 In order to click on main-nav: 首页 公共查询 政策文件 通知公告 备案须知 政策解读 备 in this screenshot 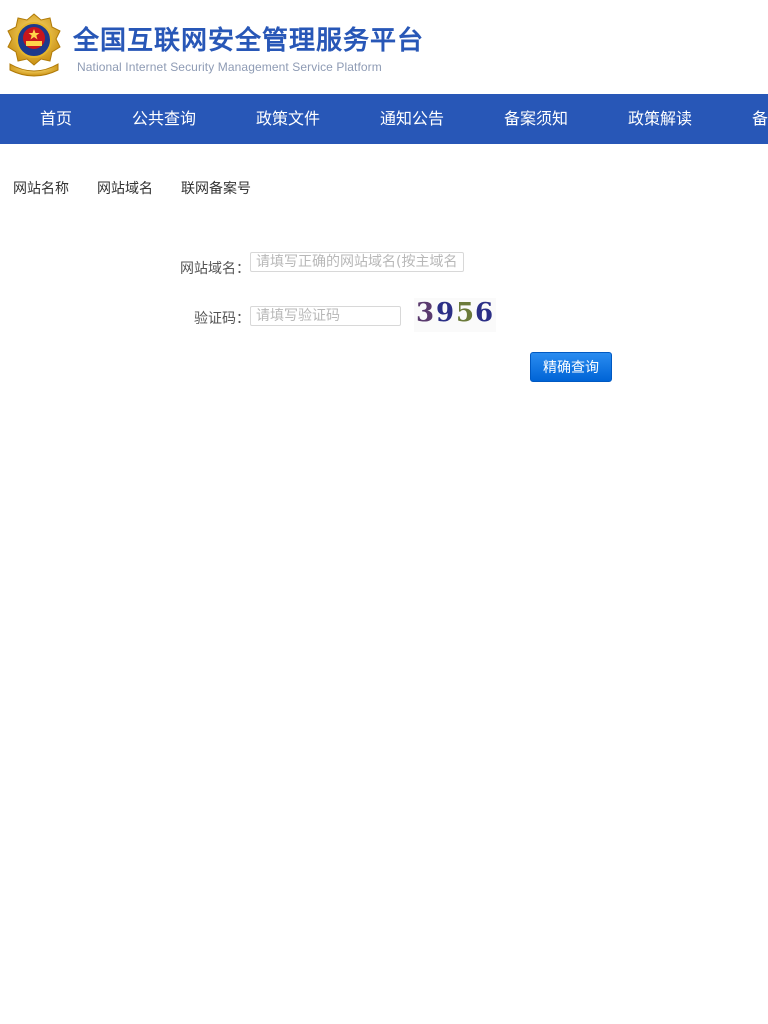, I will do `click(384, 119)`.